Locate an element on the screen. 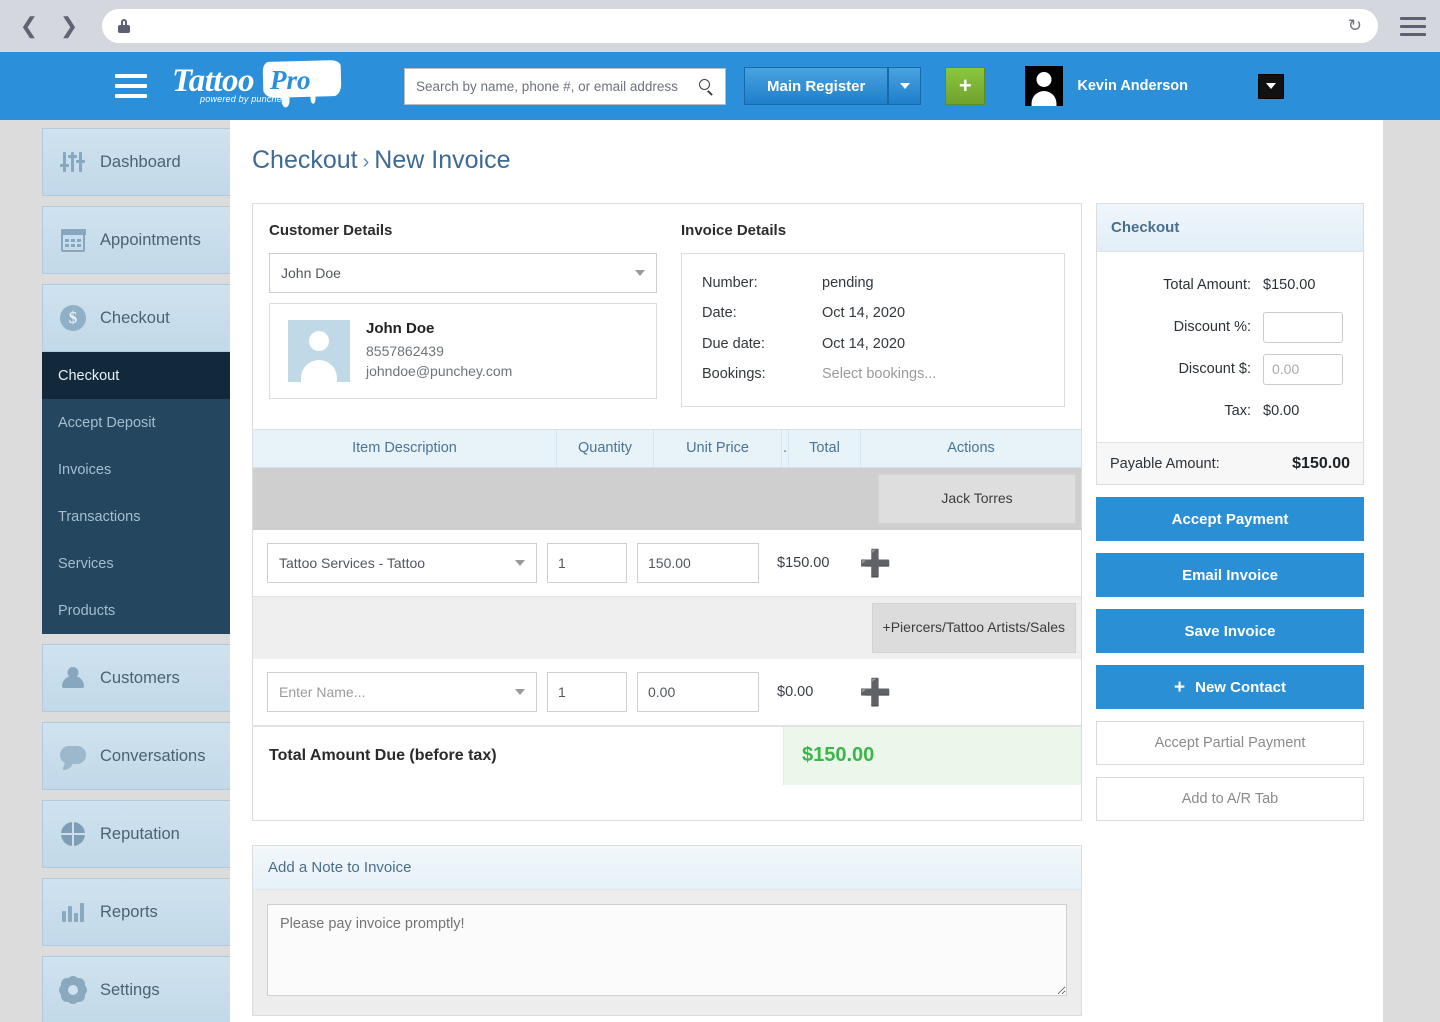  lock-icon is located at coordinates (124, 26).